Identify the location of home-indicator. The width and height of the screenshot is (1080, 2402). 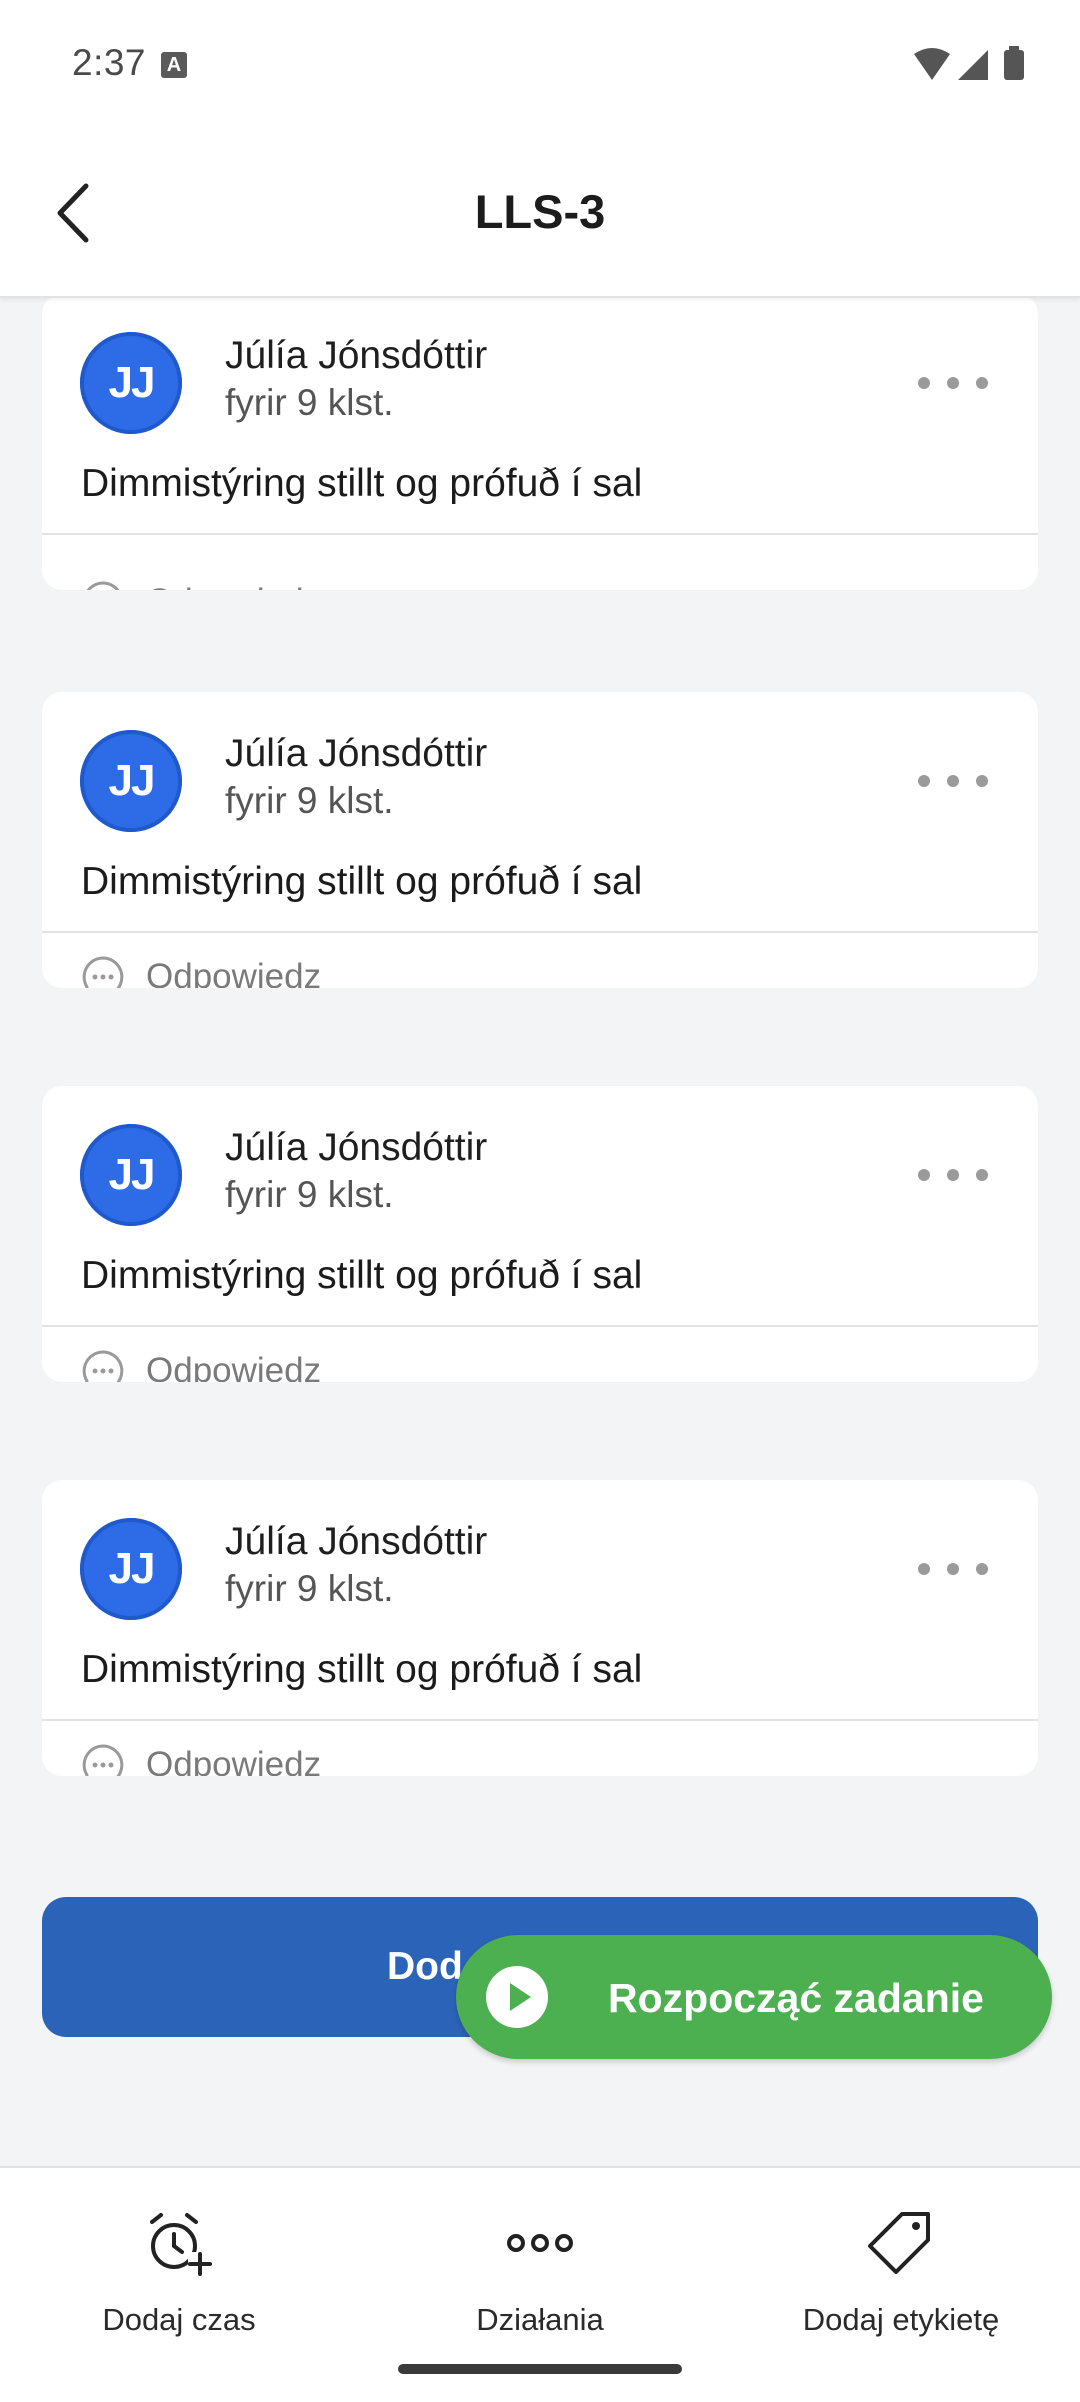
(540, 2369).